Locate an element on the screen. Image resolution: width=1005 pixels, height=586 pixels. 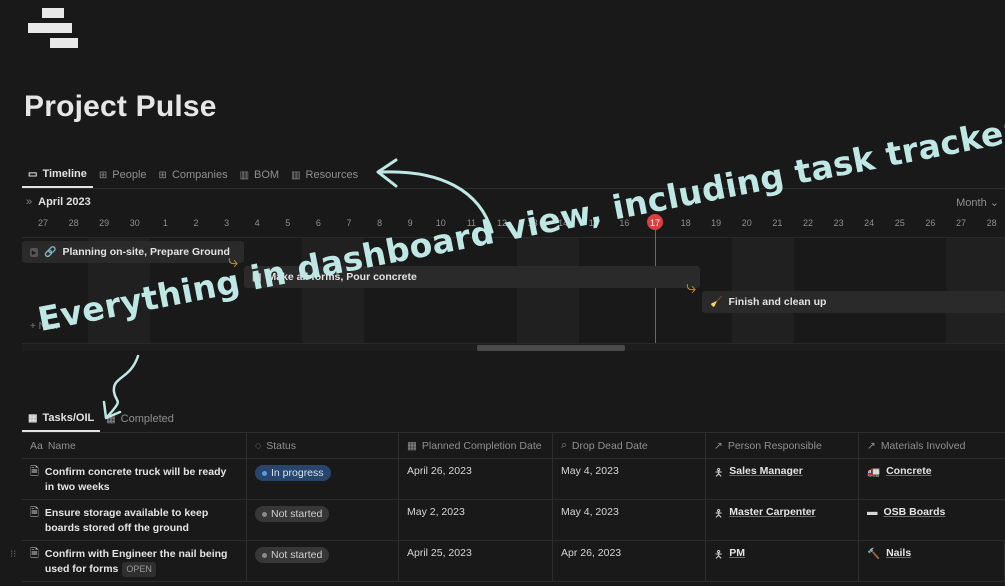
tab-tasks-oil: ▦ Tasks/OIL is located at coordinates (61, 419).